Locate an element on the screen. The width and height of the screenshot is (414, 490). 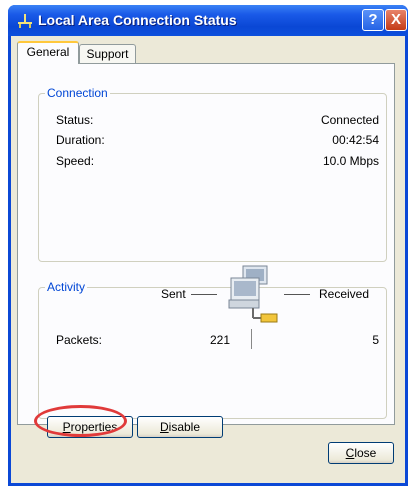
window-title: Local Area Connection Status is located at coordinates (137, 20).